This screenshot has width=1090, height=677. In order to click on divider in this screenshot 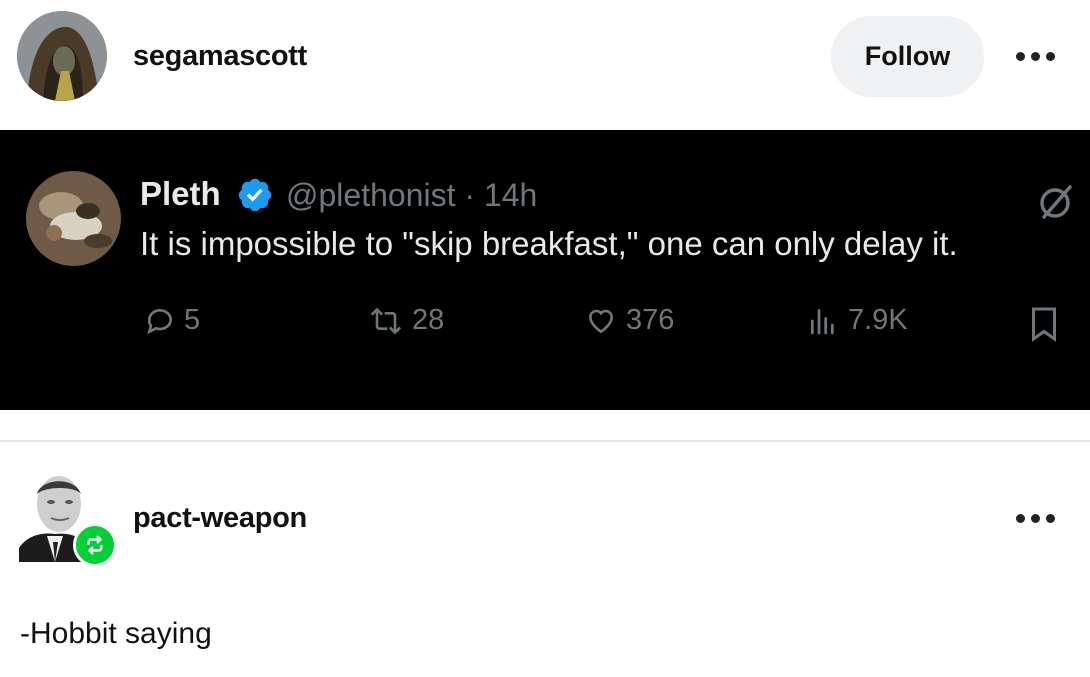, I will do `click(545, 441)`.